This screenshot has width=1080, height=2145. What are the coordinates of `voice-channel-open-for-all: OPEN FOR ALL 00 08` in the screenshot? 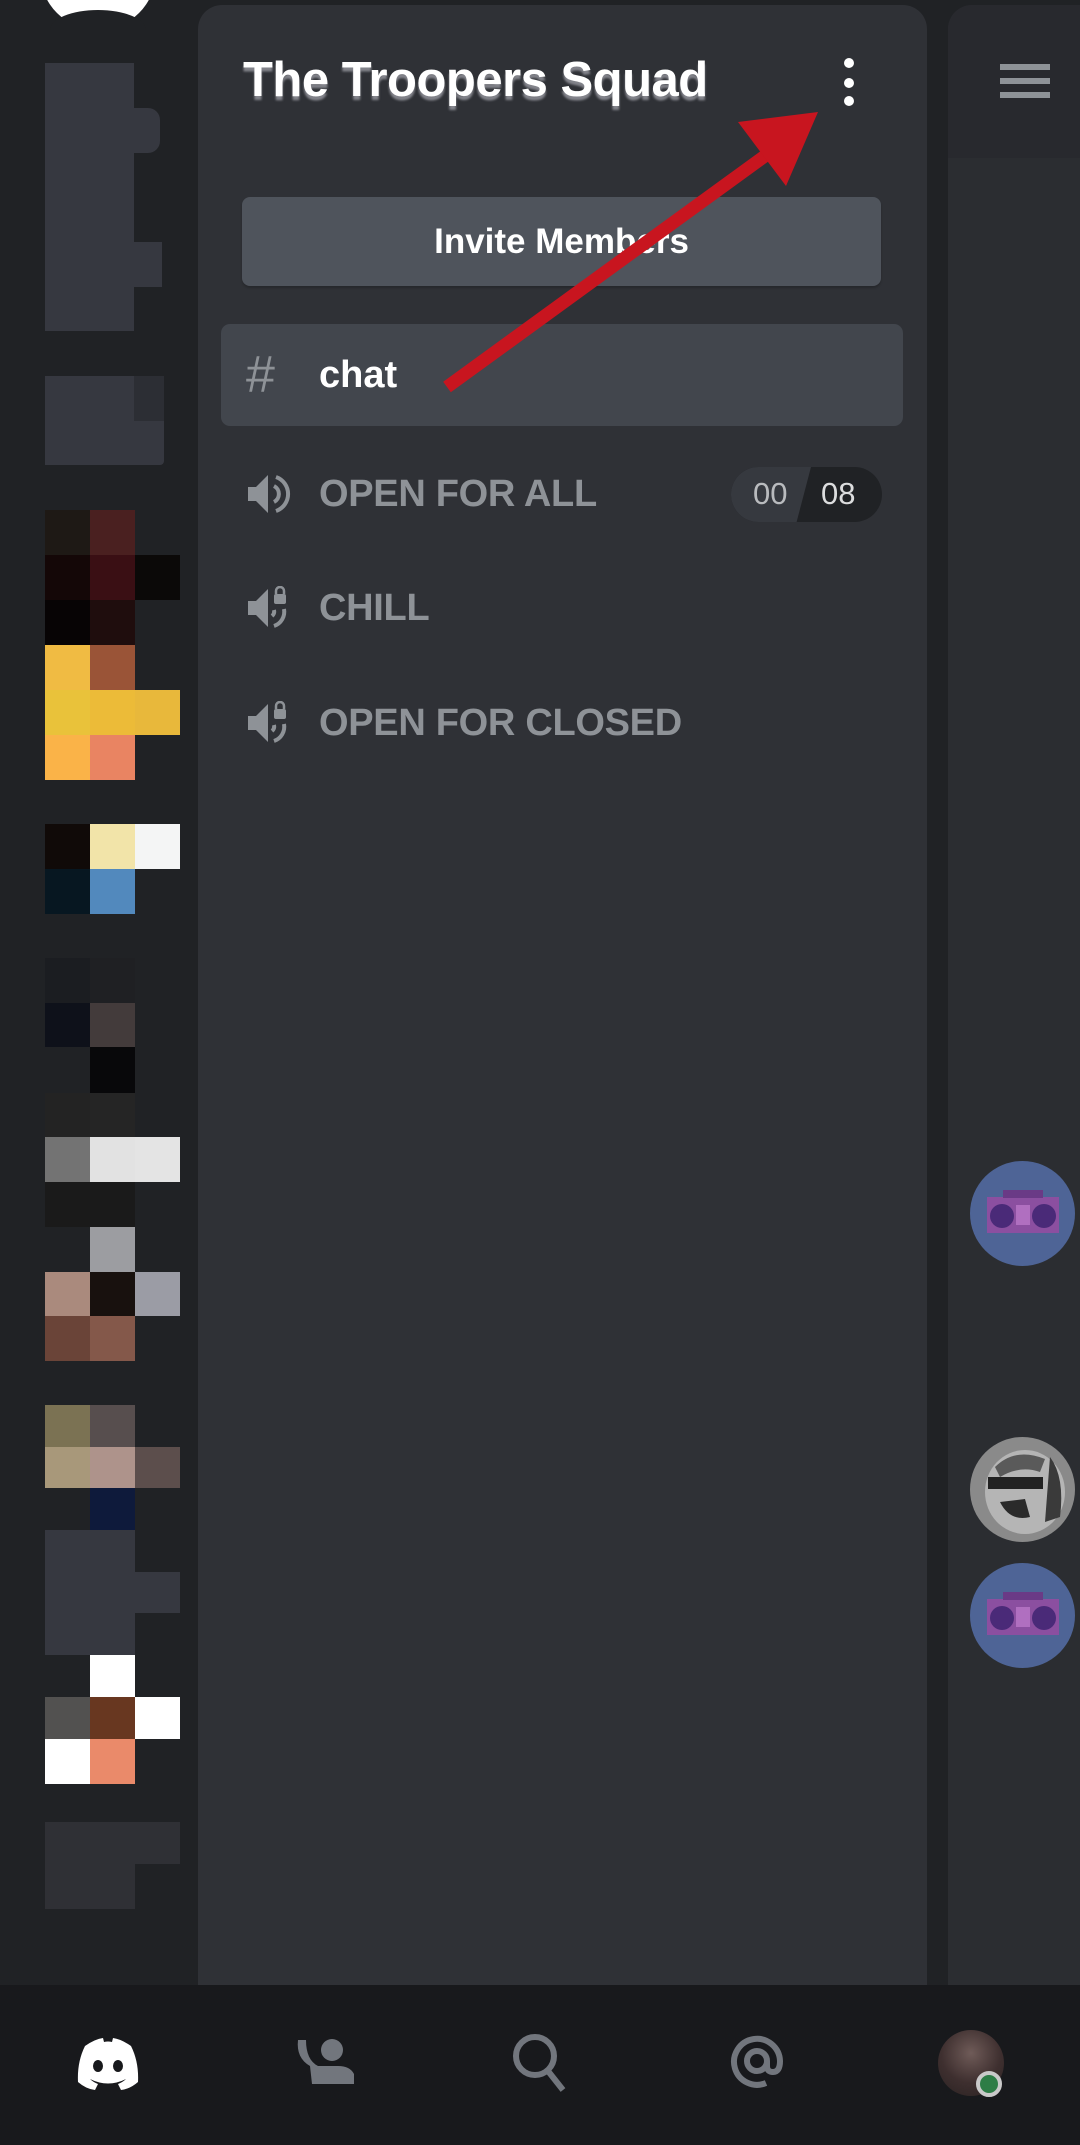 It's located at (562, 494).